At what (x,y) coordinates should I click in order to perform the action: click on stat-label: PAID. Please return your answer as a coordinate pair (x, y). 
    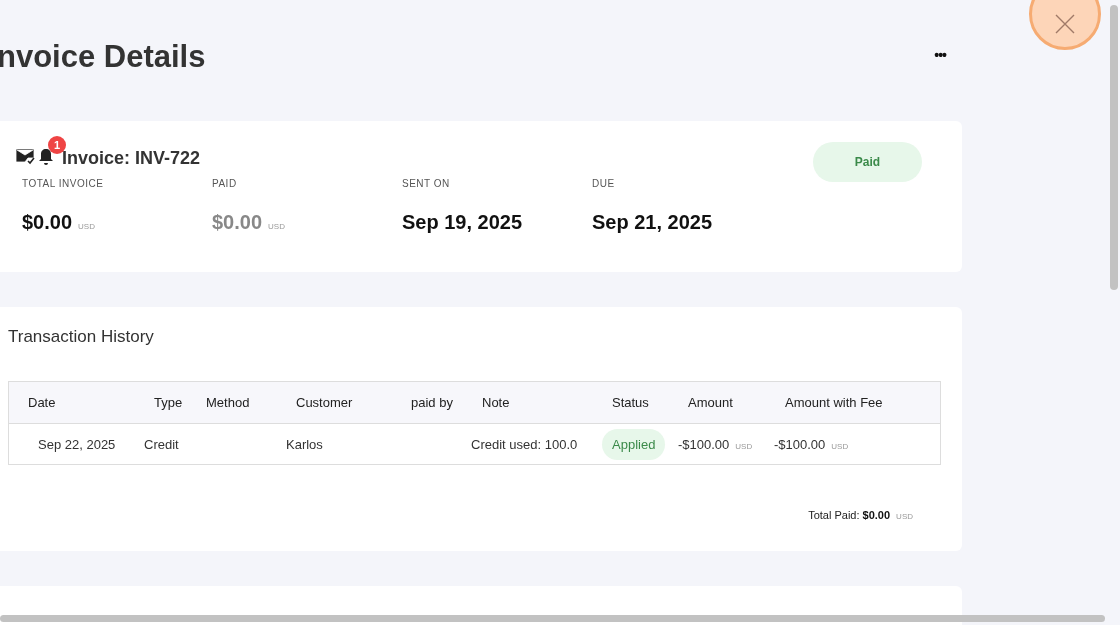
    Looking at the image, I should click on (225, 183).